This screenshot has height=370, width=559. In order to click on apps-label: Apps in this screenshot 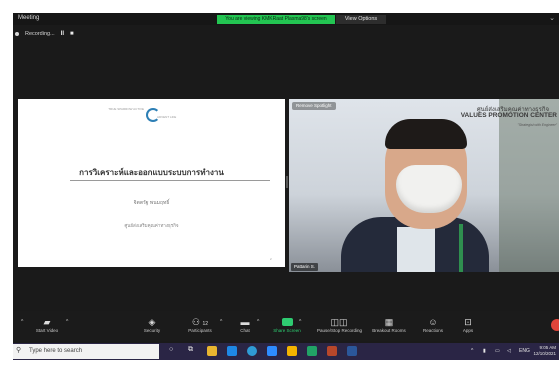, I will do `click(468, 330)`.